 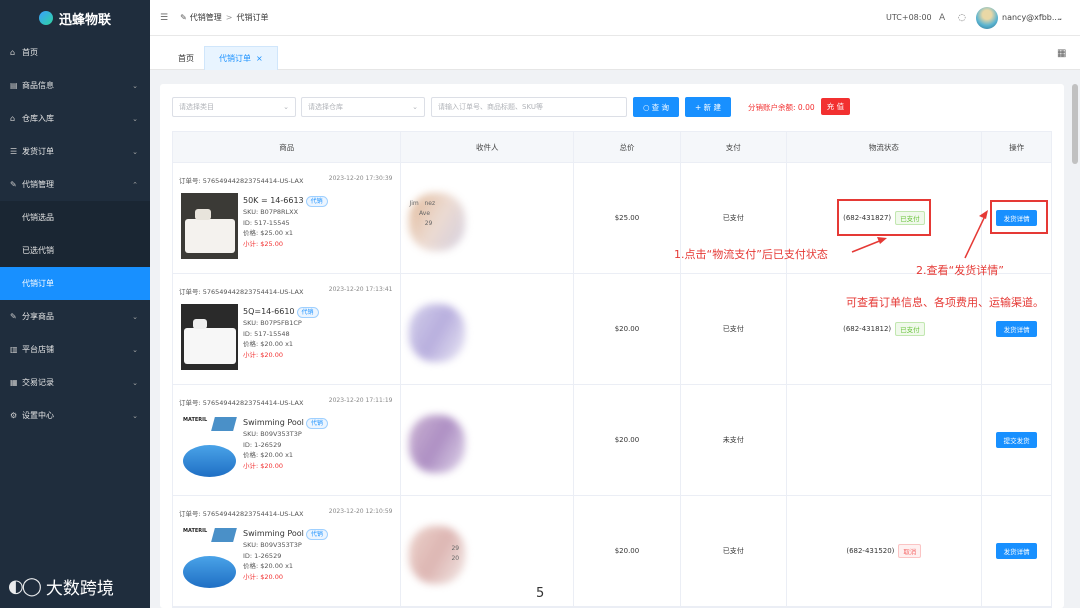 What do you see at coordinates (751, 254) in the screenshot?
I see `annotation-step1: 1.点击“物流支付”后已支付状态` at bounding box center [751, 254].